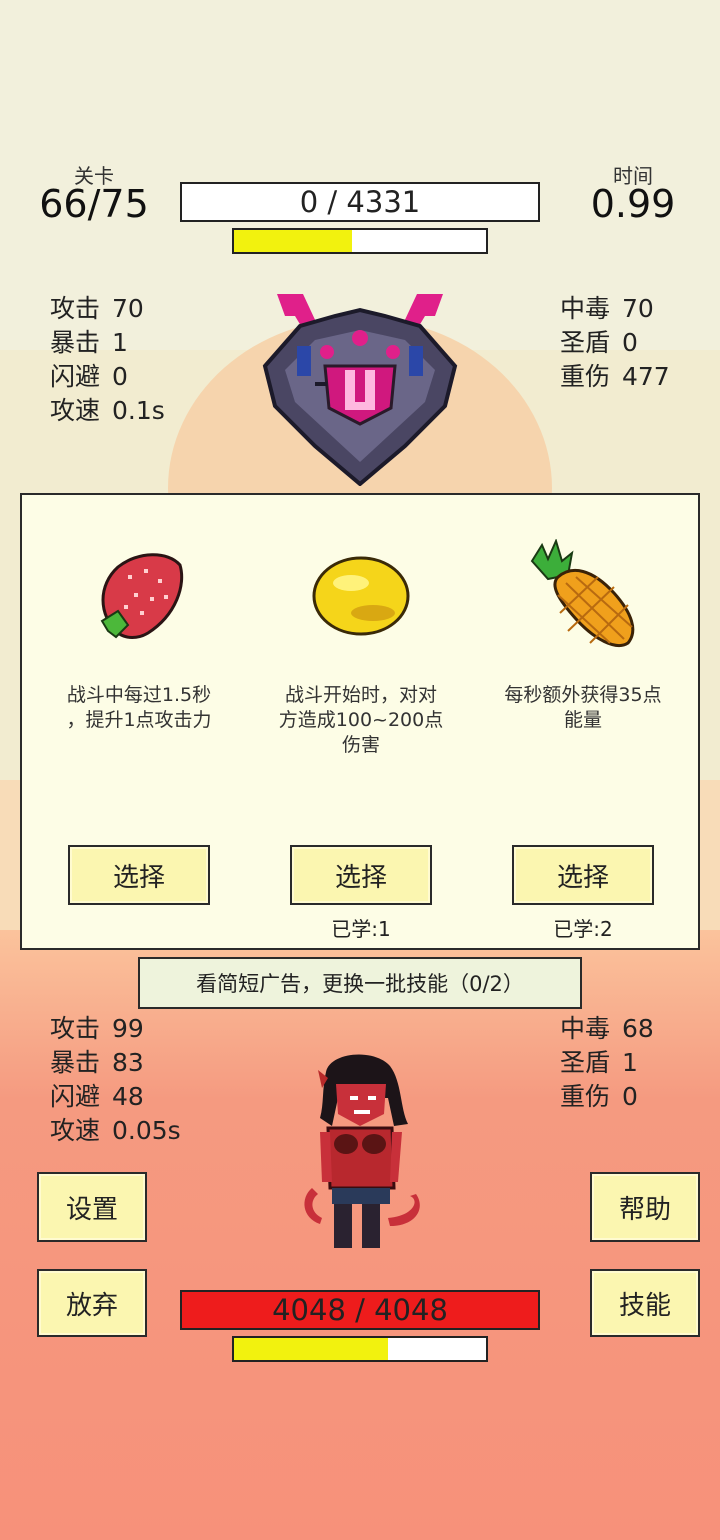 This screenshot has height=1540, width=720. What do you see at coordinates (615, 376) in the screenshot?
I see `stat-row: 重伤 477` at bounding box center [615, 376].